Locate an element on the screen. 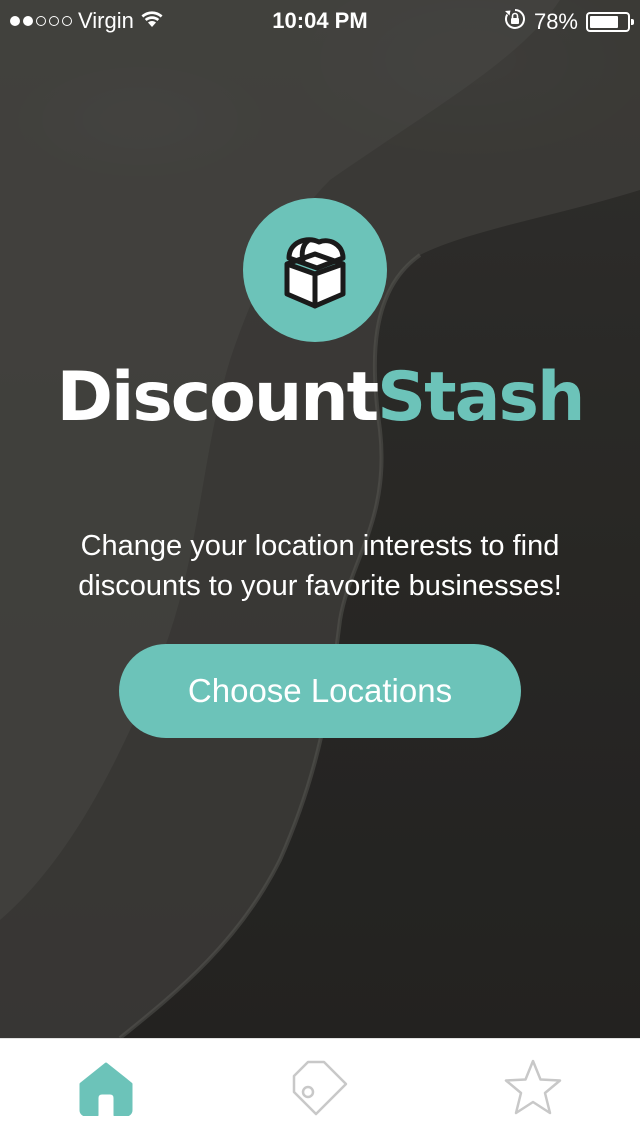  choose-locations-label: Choose Locations is located at coordinates (320, 690).